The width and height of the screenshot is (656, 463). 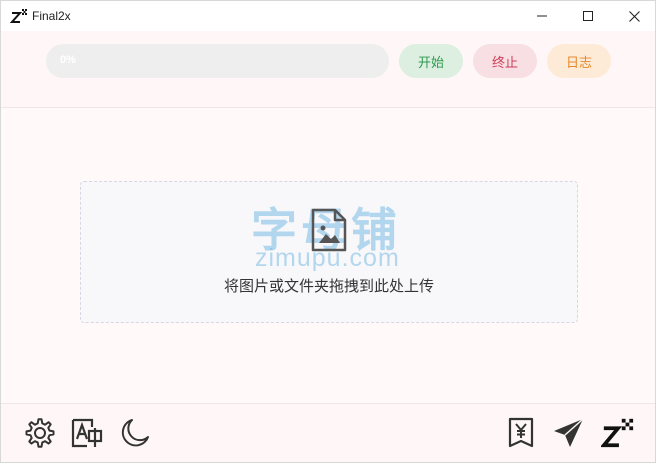 I want to click on settings-button, so click(x=40, y=433).